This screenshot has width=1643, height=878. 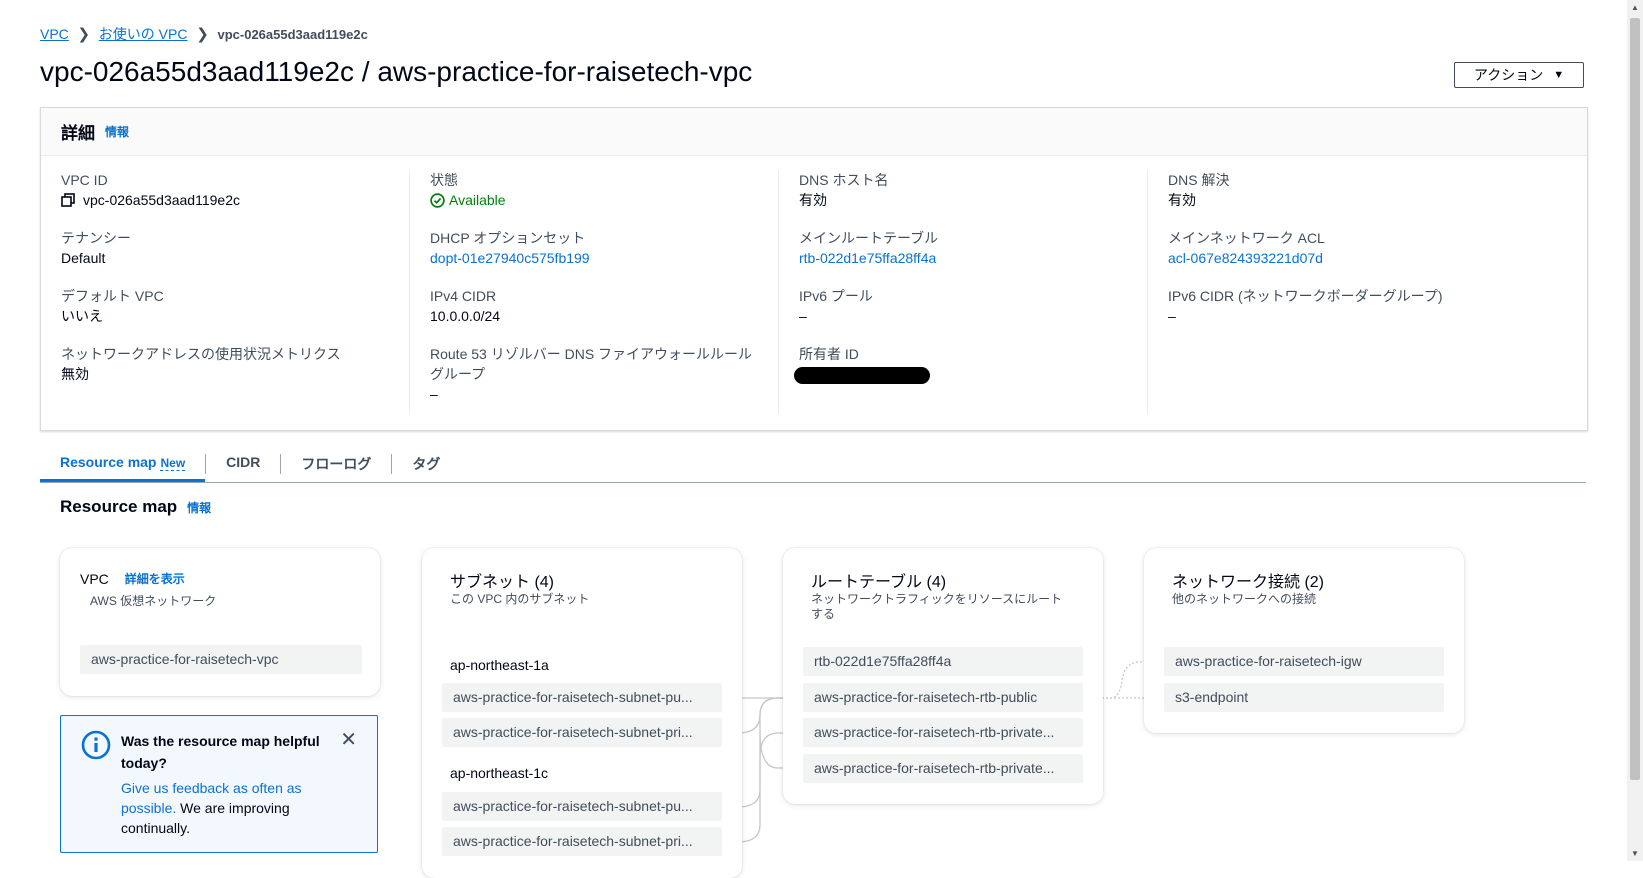 What do you see at coordinates (1635, 853) in the screenshot?
I see `scroll-down-icon: ▼` at bounding box center [1635, 853].